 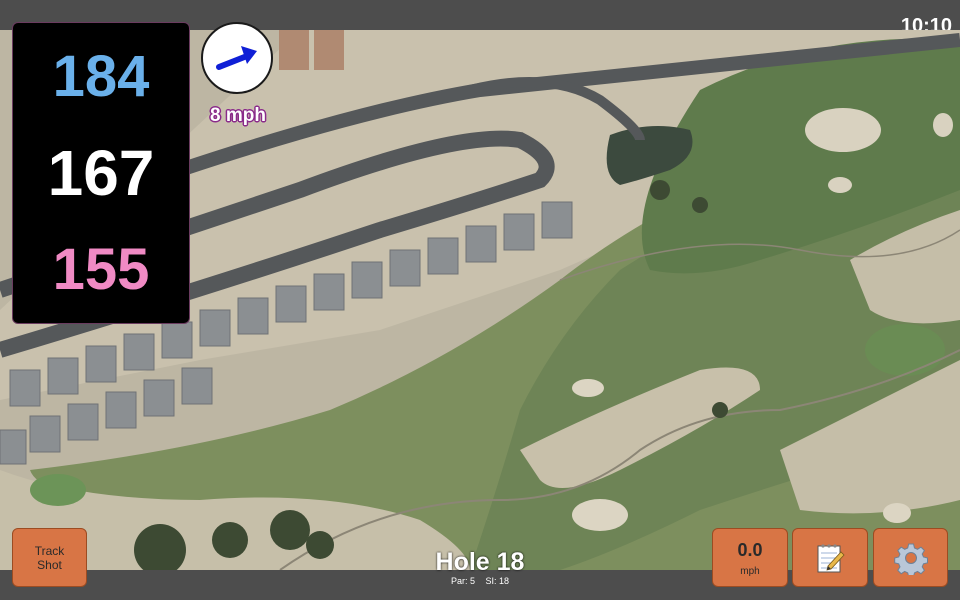 I want to click on notes-button, so click(x=830, y=557).